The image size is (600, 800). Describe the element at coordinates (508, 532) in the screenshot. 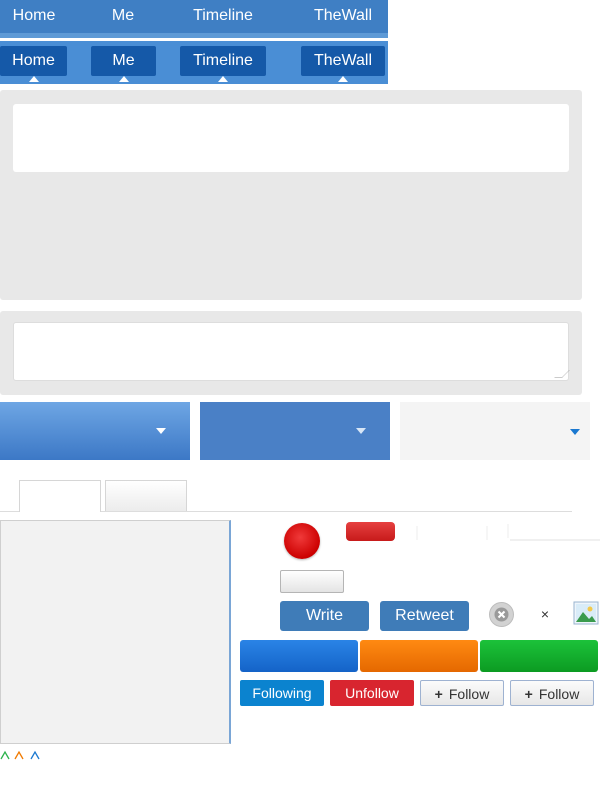

I see `faint-divider` at that location.